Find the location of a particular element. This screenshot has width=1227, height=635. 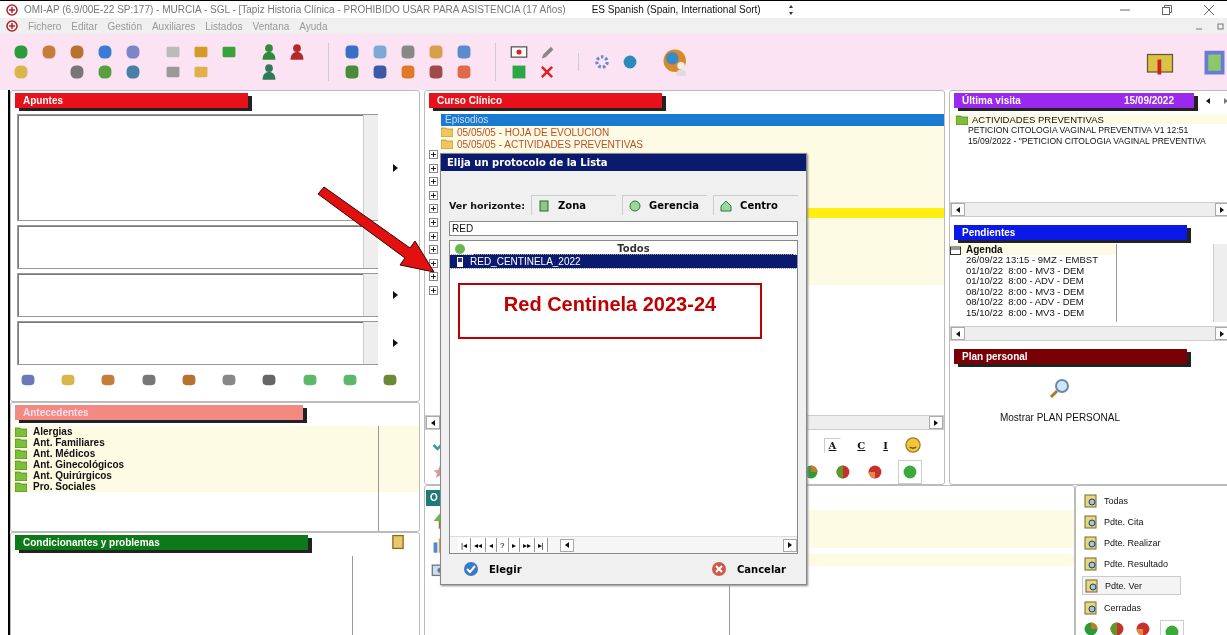

navigation-button: ▸ is located at coordinates (514, 545).